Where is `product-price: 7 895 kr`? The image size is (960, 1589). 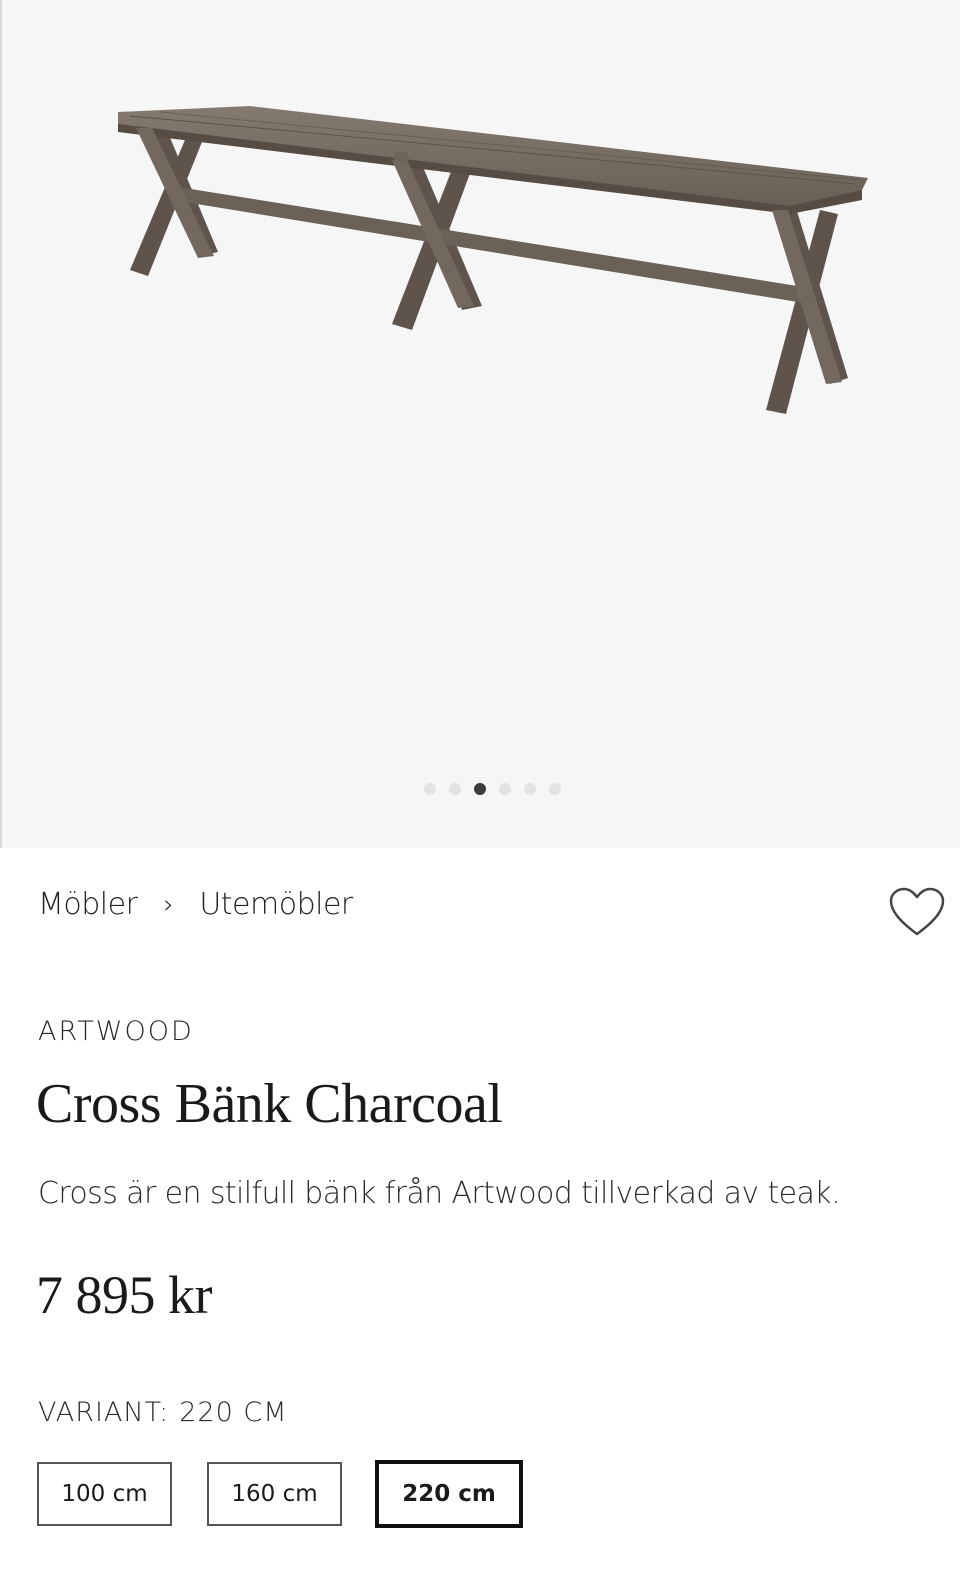 product-price: 7 895 kr is located at coordinates (124, 1295).